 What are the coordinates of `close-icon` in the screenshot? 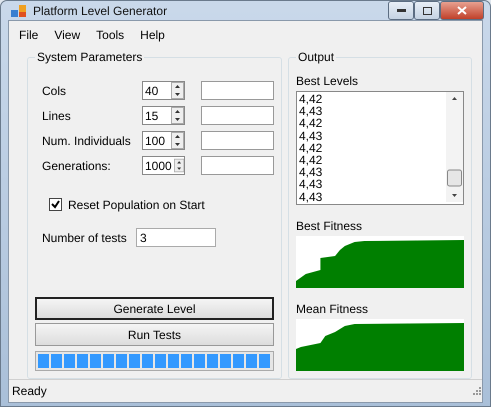 It's located at (462, 10).